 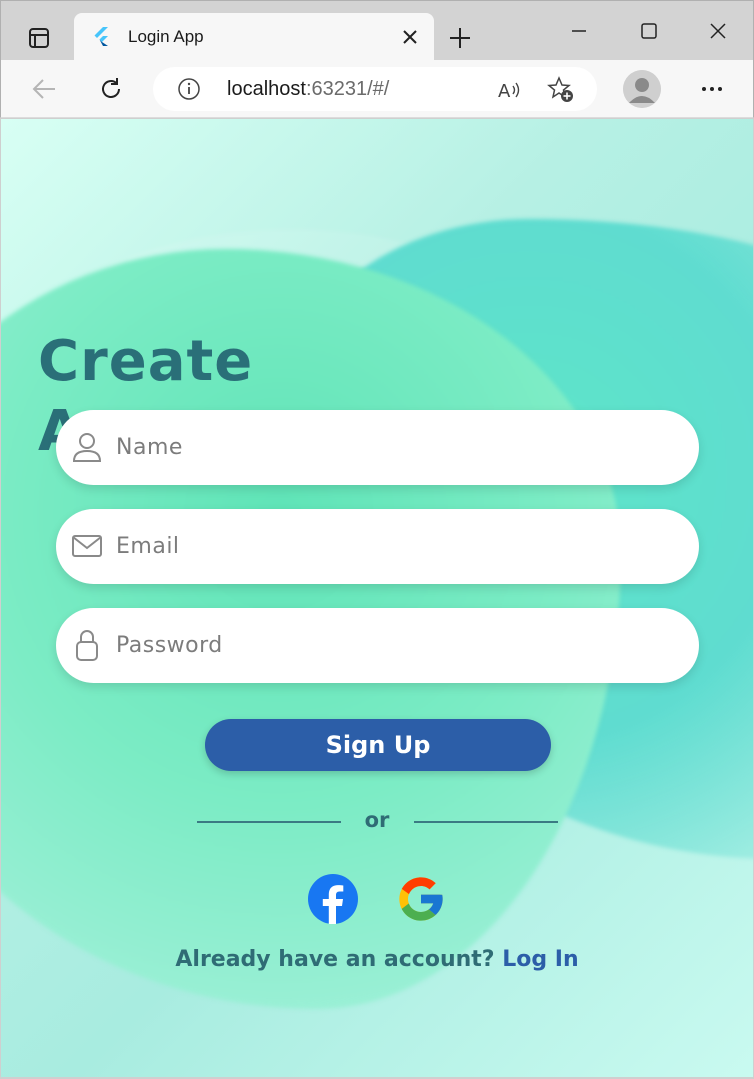 What do you see at coordinates (718, 31) in the screenshot?
I see `close-window-button` at bounding box center [718, 31].